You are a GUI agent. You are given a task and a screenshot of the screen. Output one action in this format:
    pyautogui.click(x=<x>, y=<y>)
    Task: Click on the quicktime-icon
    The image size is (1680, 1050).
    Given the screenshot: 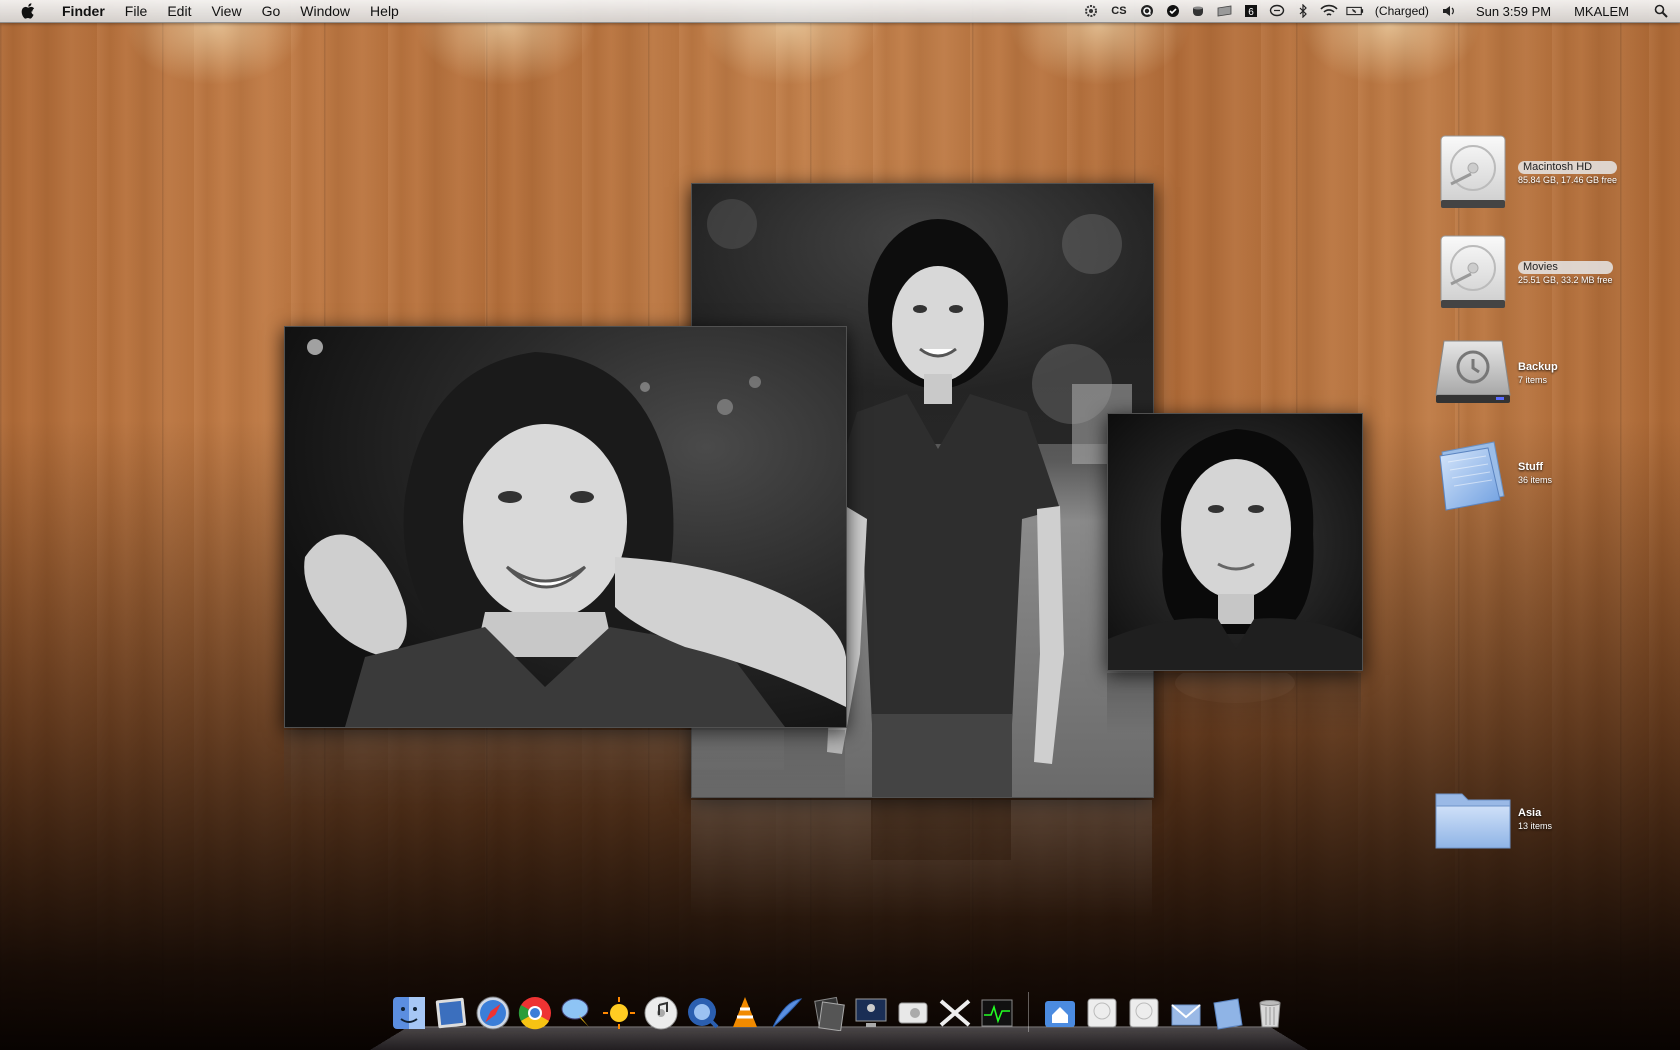 What is the action you would take?
    pyautogui.click(x=703, y=1013)
    